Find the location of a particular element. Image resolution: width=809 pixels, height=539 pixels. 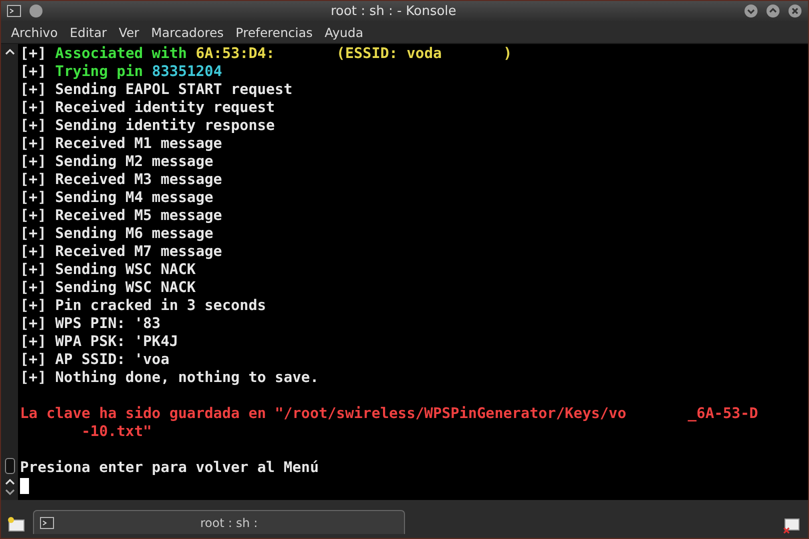

menu-item: Archivo is located at coordinates (34, 32).